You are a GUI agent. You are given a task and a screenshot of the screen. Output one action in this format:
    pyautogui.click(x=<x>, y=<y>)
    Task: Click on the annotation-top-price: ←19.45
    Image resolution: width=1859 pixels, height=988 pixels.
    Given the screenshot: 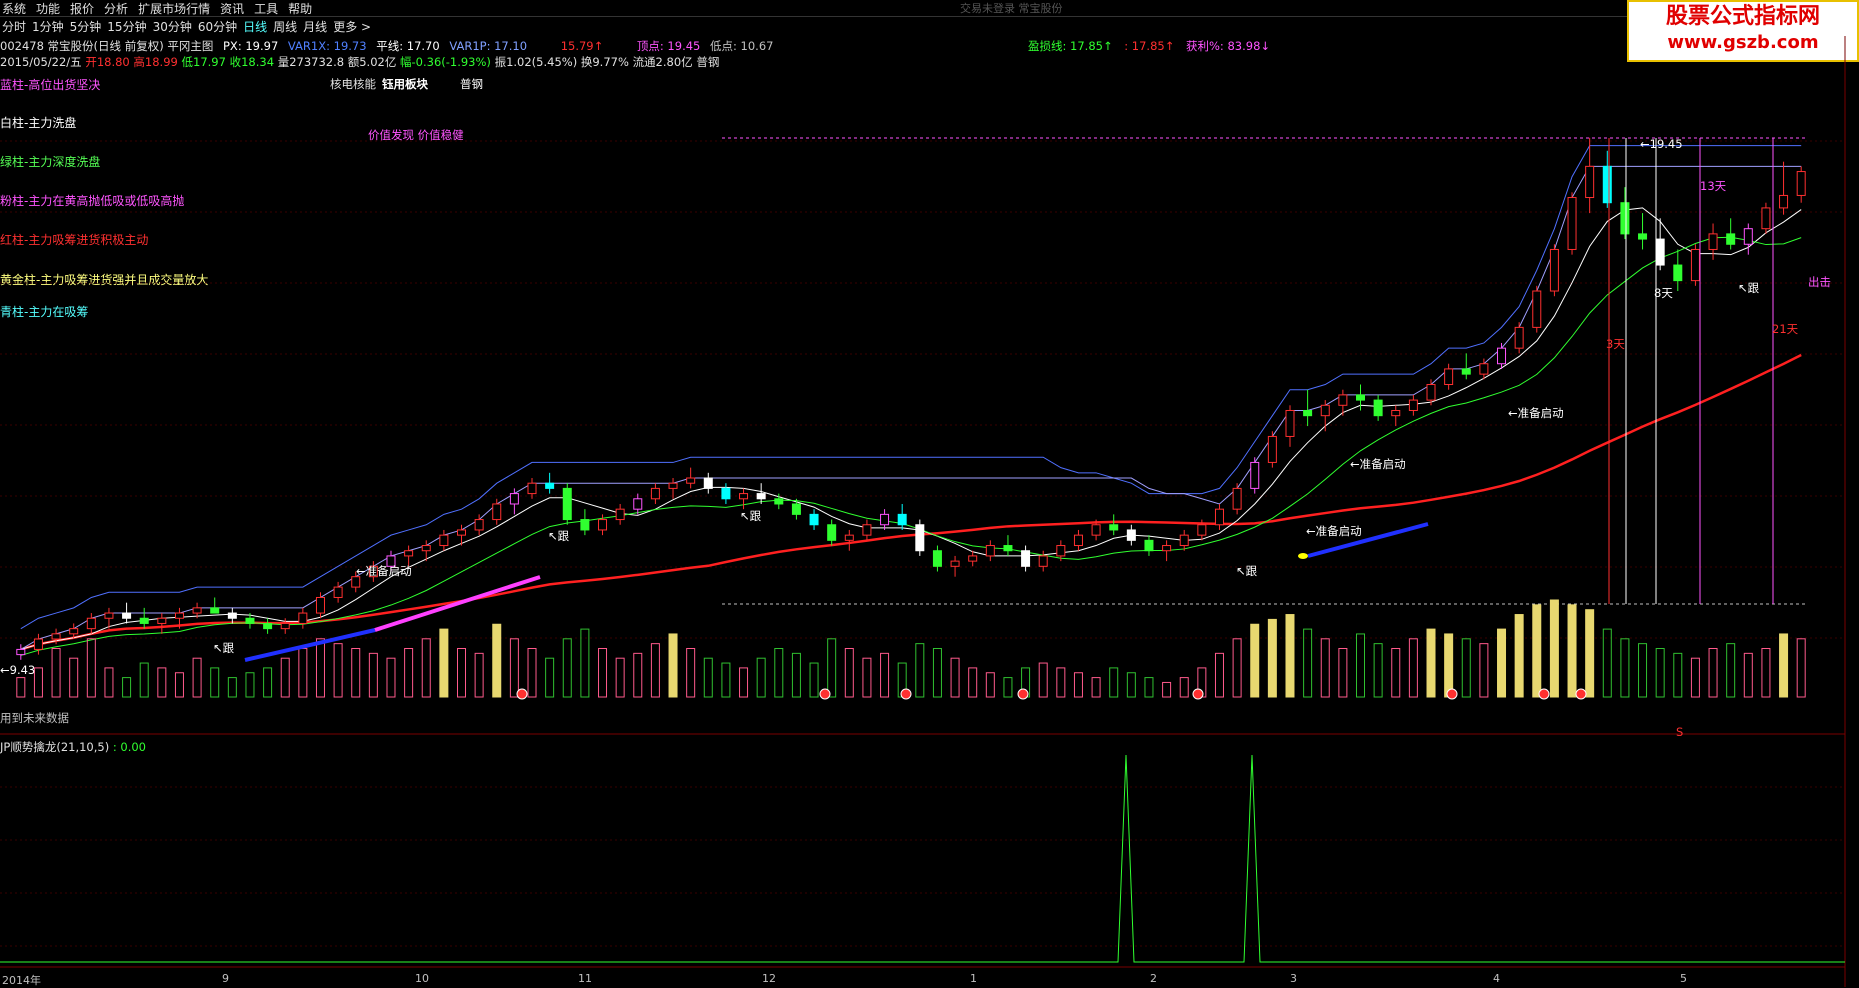 What is the action you would take?
    pyautogui.click(x=1661, y=144)
    